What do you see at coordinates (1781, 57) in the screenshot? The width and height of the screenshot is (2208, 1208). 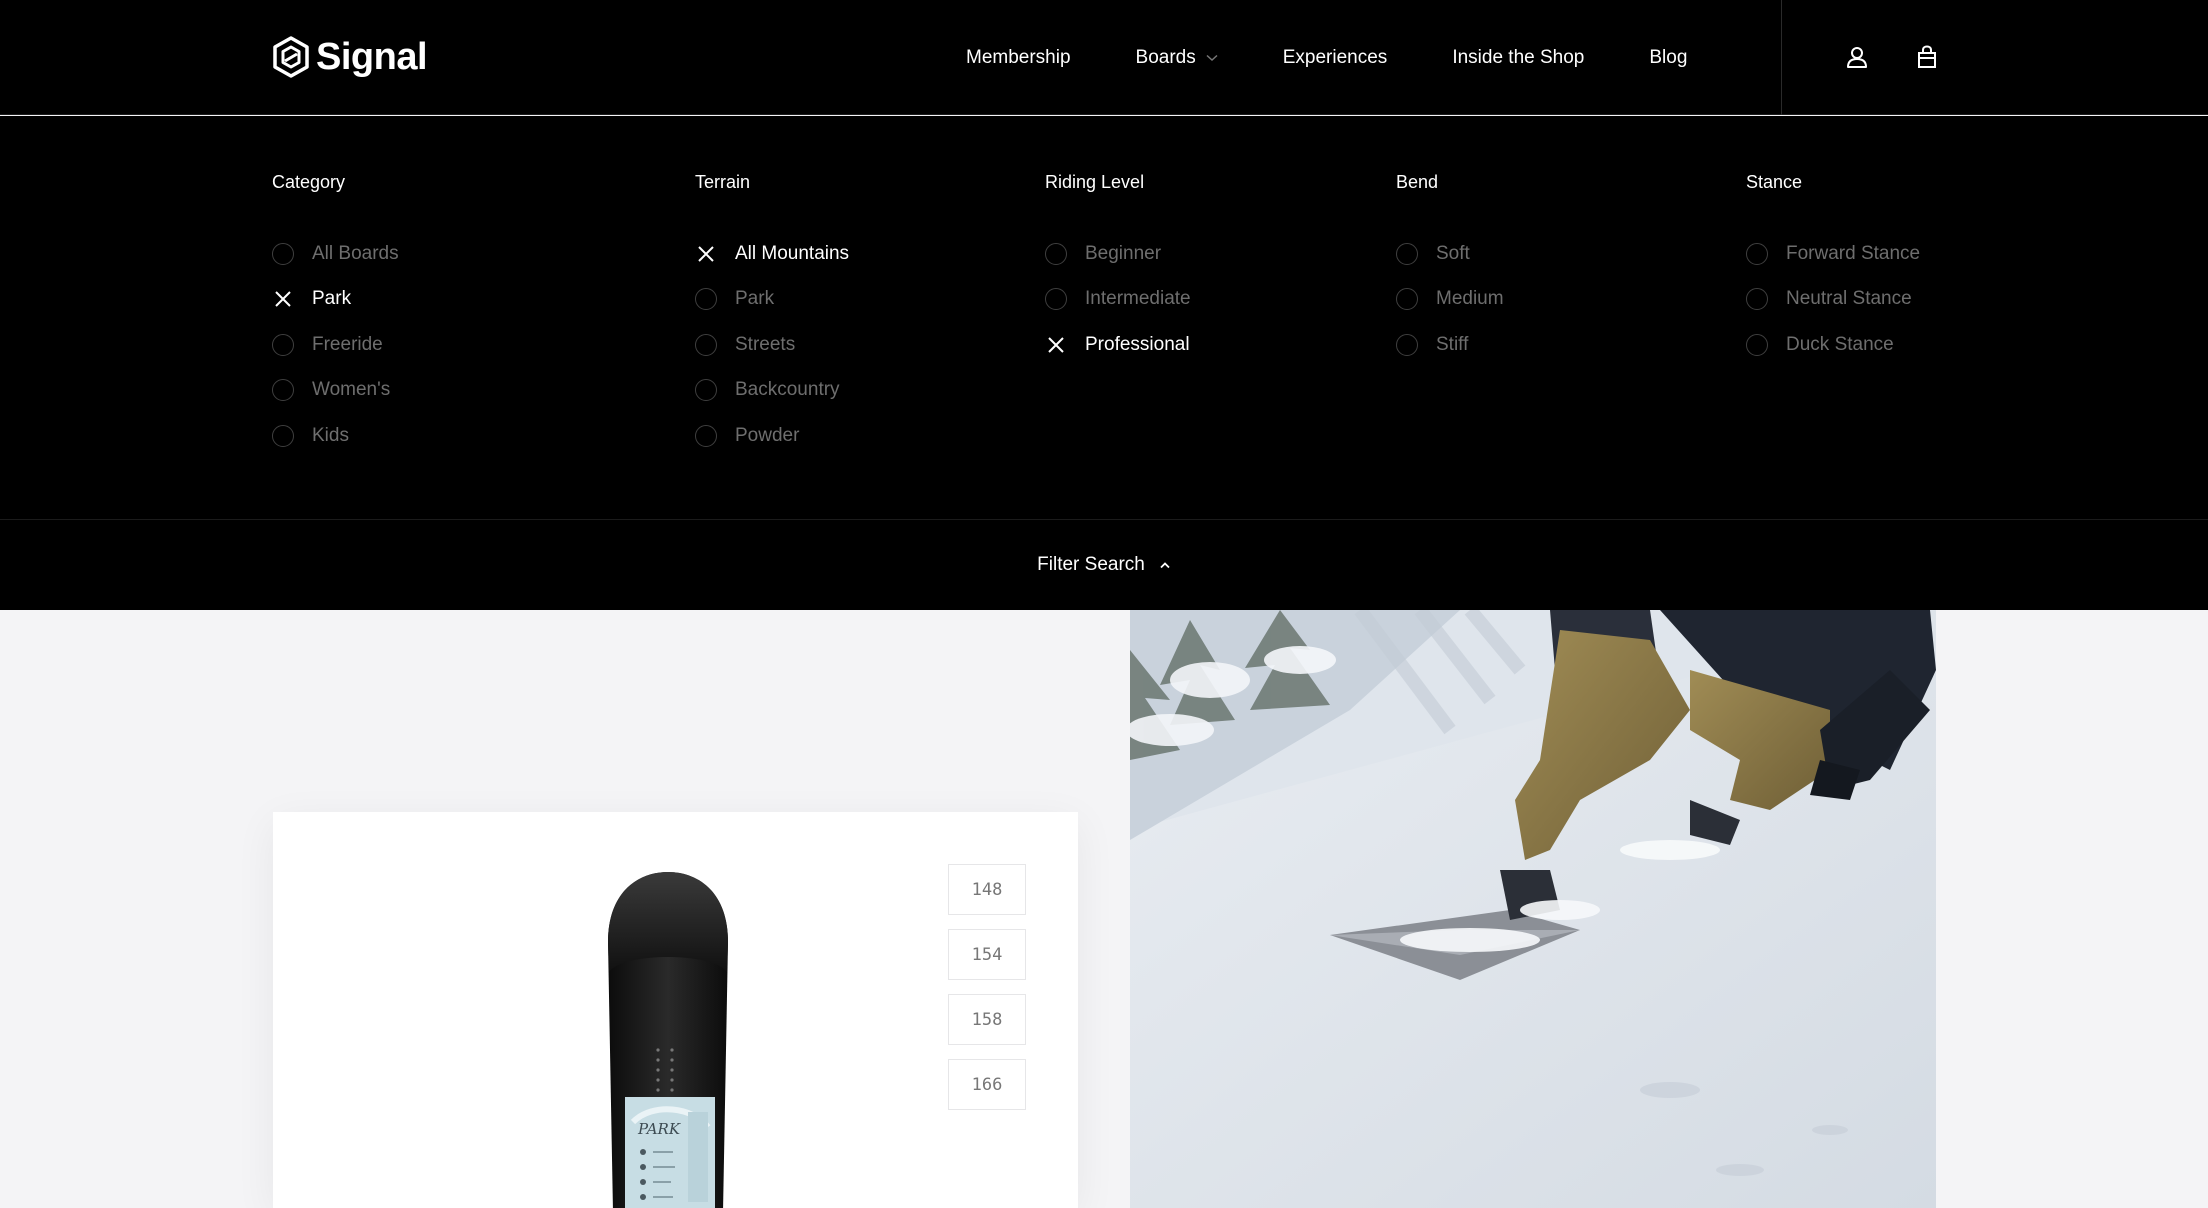 I see `nav-divider` at bounding box center [1781, 57].